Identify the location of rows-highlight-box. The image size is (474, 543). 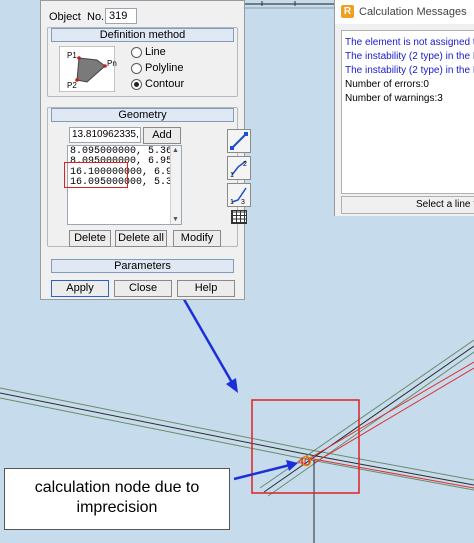
(96, 175).